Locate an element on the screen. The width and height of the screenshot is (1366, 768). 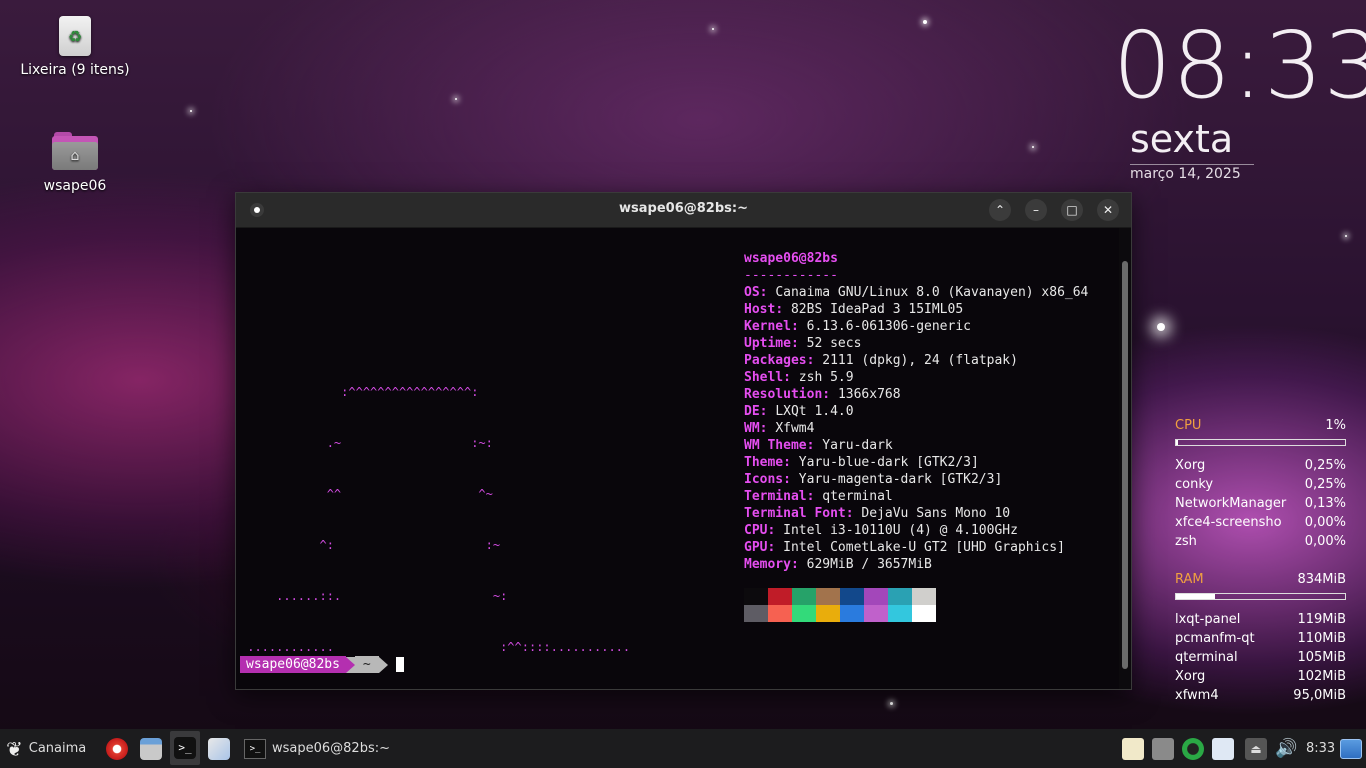
desktop-icon-label: Lixeira (9 itens) is located at coordinates (75, 70).